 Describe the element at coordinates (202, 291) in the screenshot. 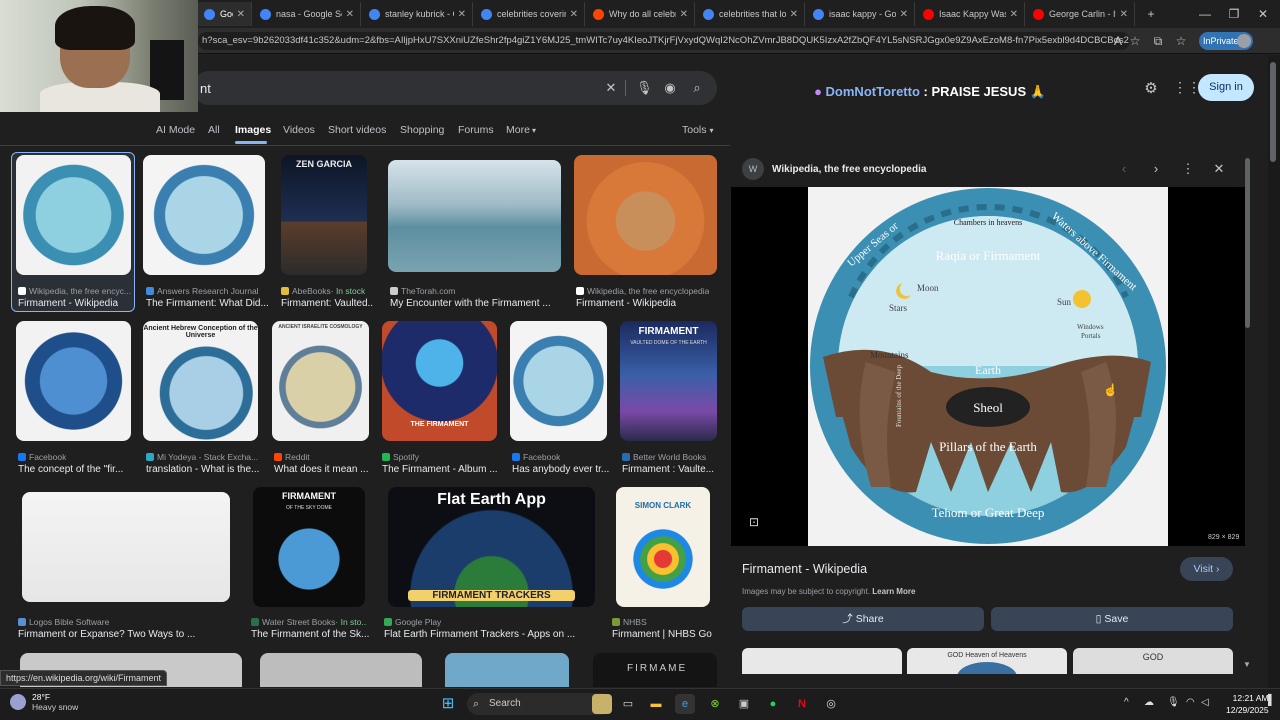

I see `result-source: Answers Research Journal` at that location.